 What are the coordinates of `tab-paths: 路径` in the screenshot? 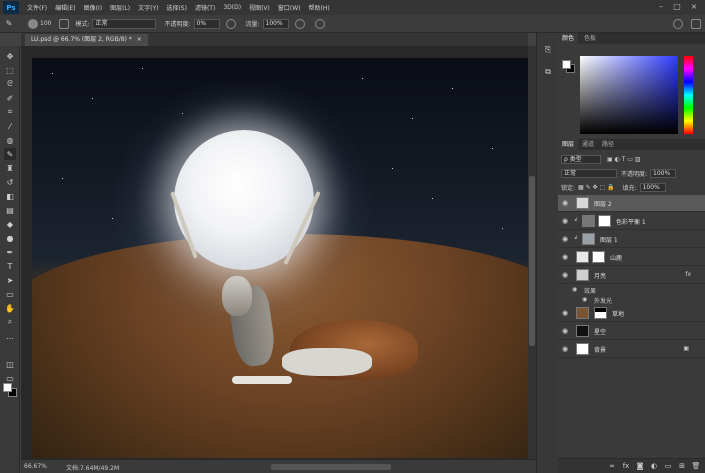 It's located at (608, 144).